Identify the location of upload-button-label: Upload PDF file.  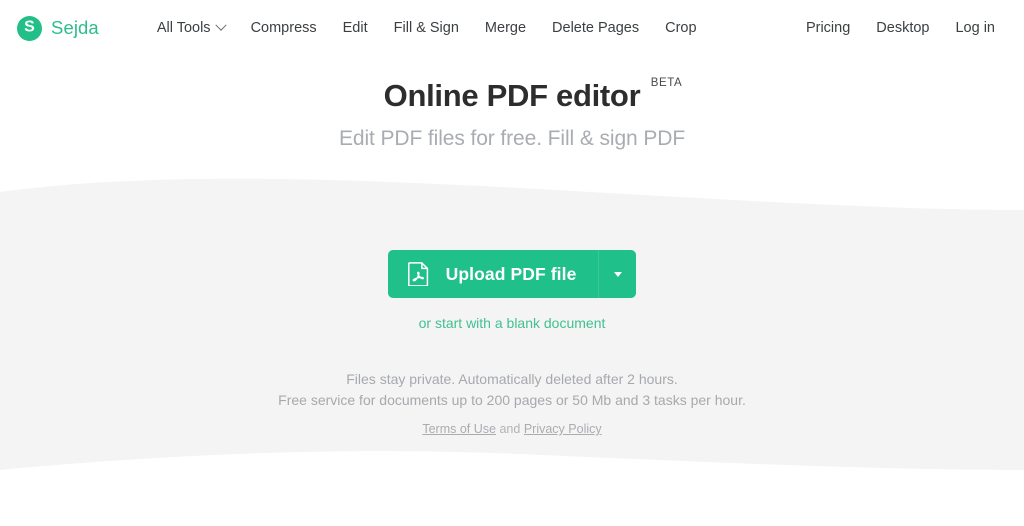
(511, 273).